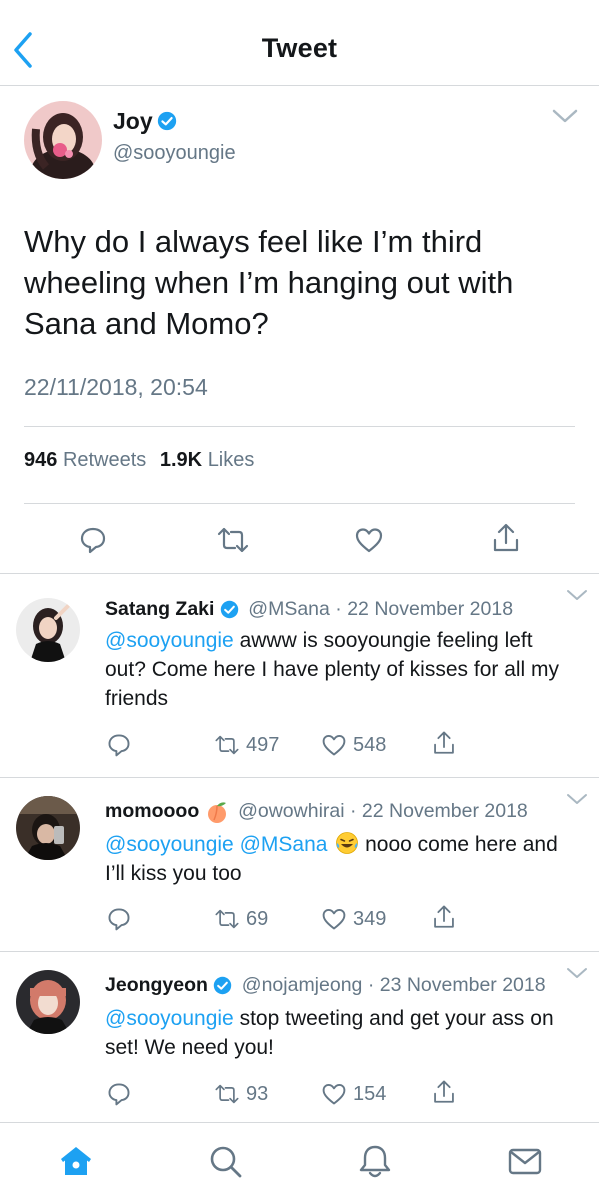 The width and height of the screenshot is (599, 1200). Describe the element at coordinates (181, 460) in the screenshot. I see `likes-count: 1.9K` at that location.